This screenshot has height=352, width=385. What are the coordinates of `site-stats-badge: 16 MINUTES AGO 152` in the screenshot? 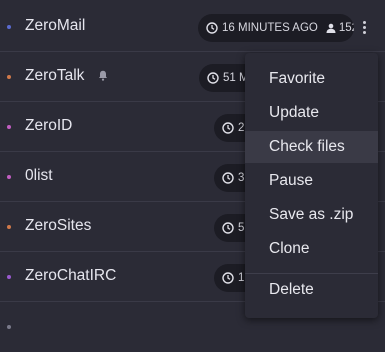 It's located at (276, 28).